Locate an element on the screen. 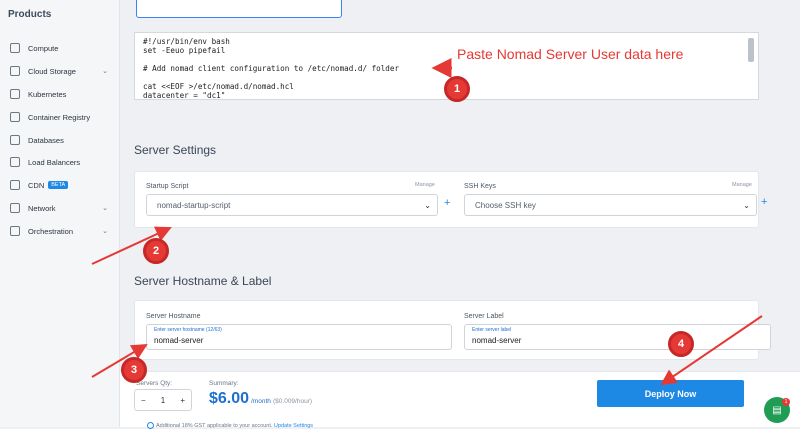 The width and height of the screenshot is (800, 429). annotation-badge-1: 1 is located at coordinates (457, 89).